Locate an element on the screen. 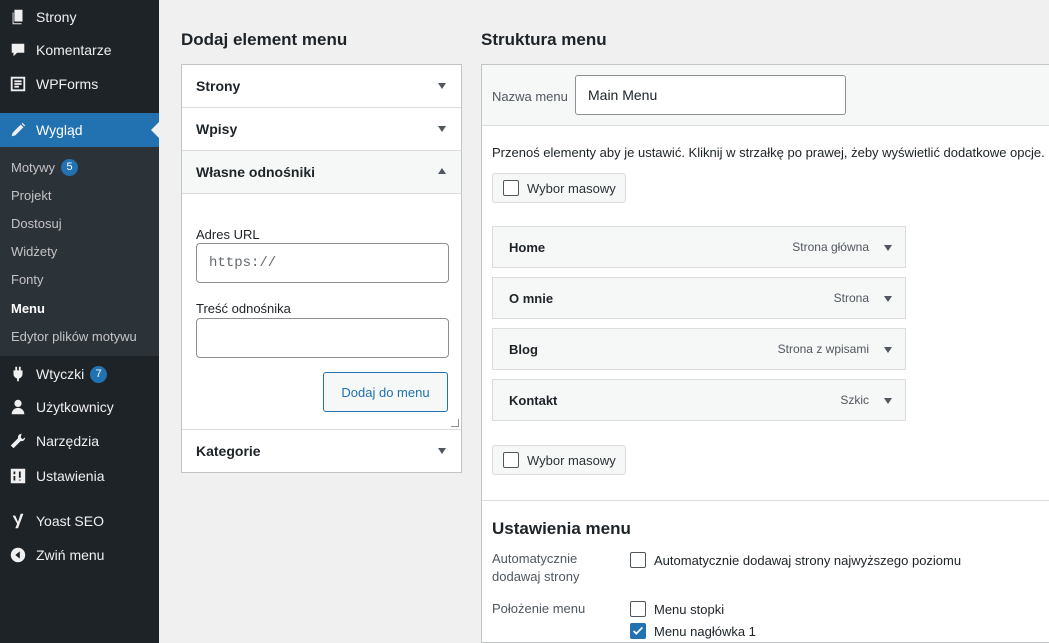  submenu-item-theme-editor: Edytor plików motywu is located at coordinates (74, 336).